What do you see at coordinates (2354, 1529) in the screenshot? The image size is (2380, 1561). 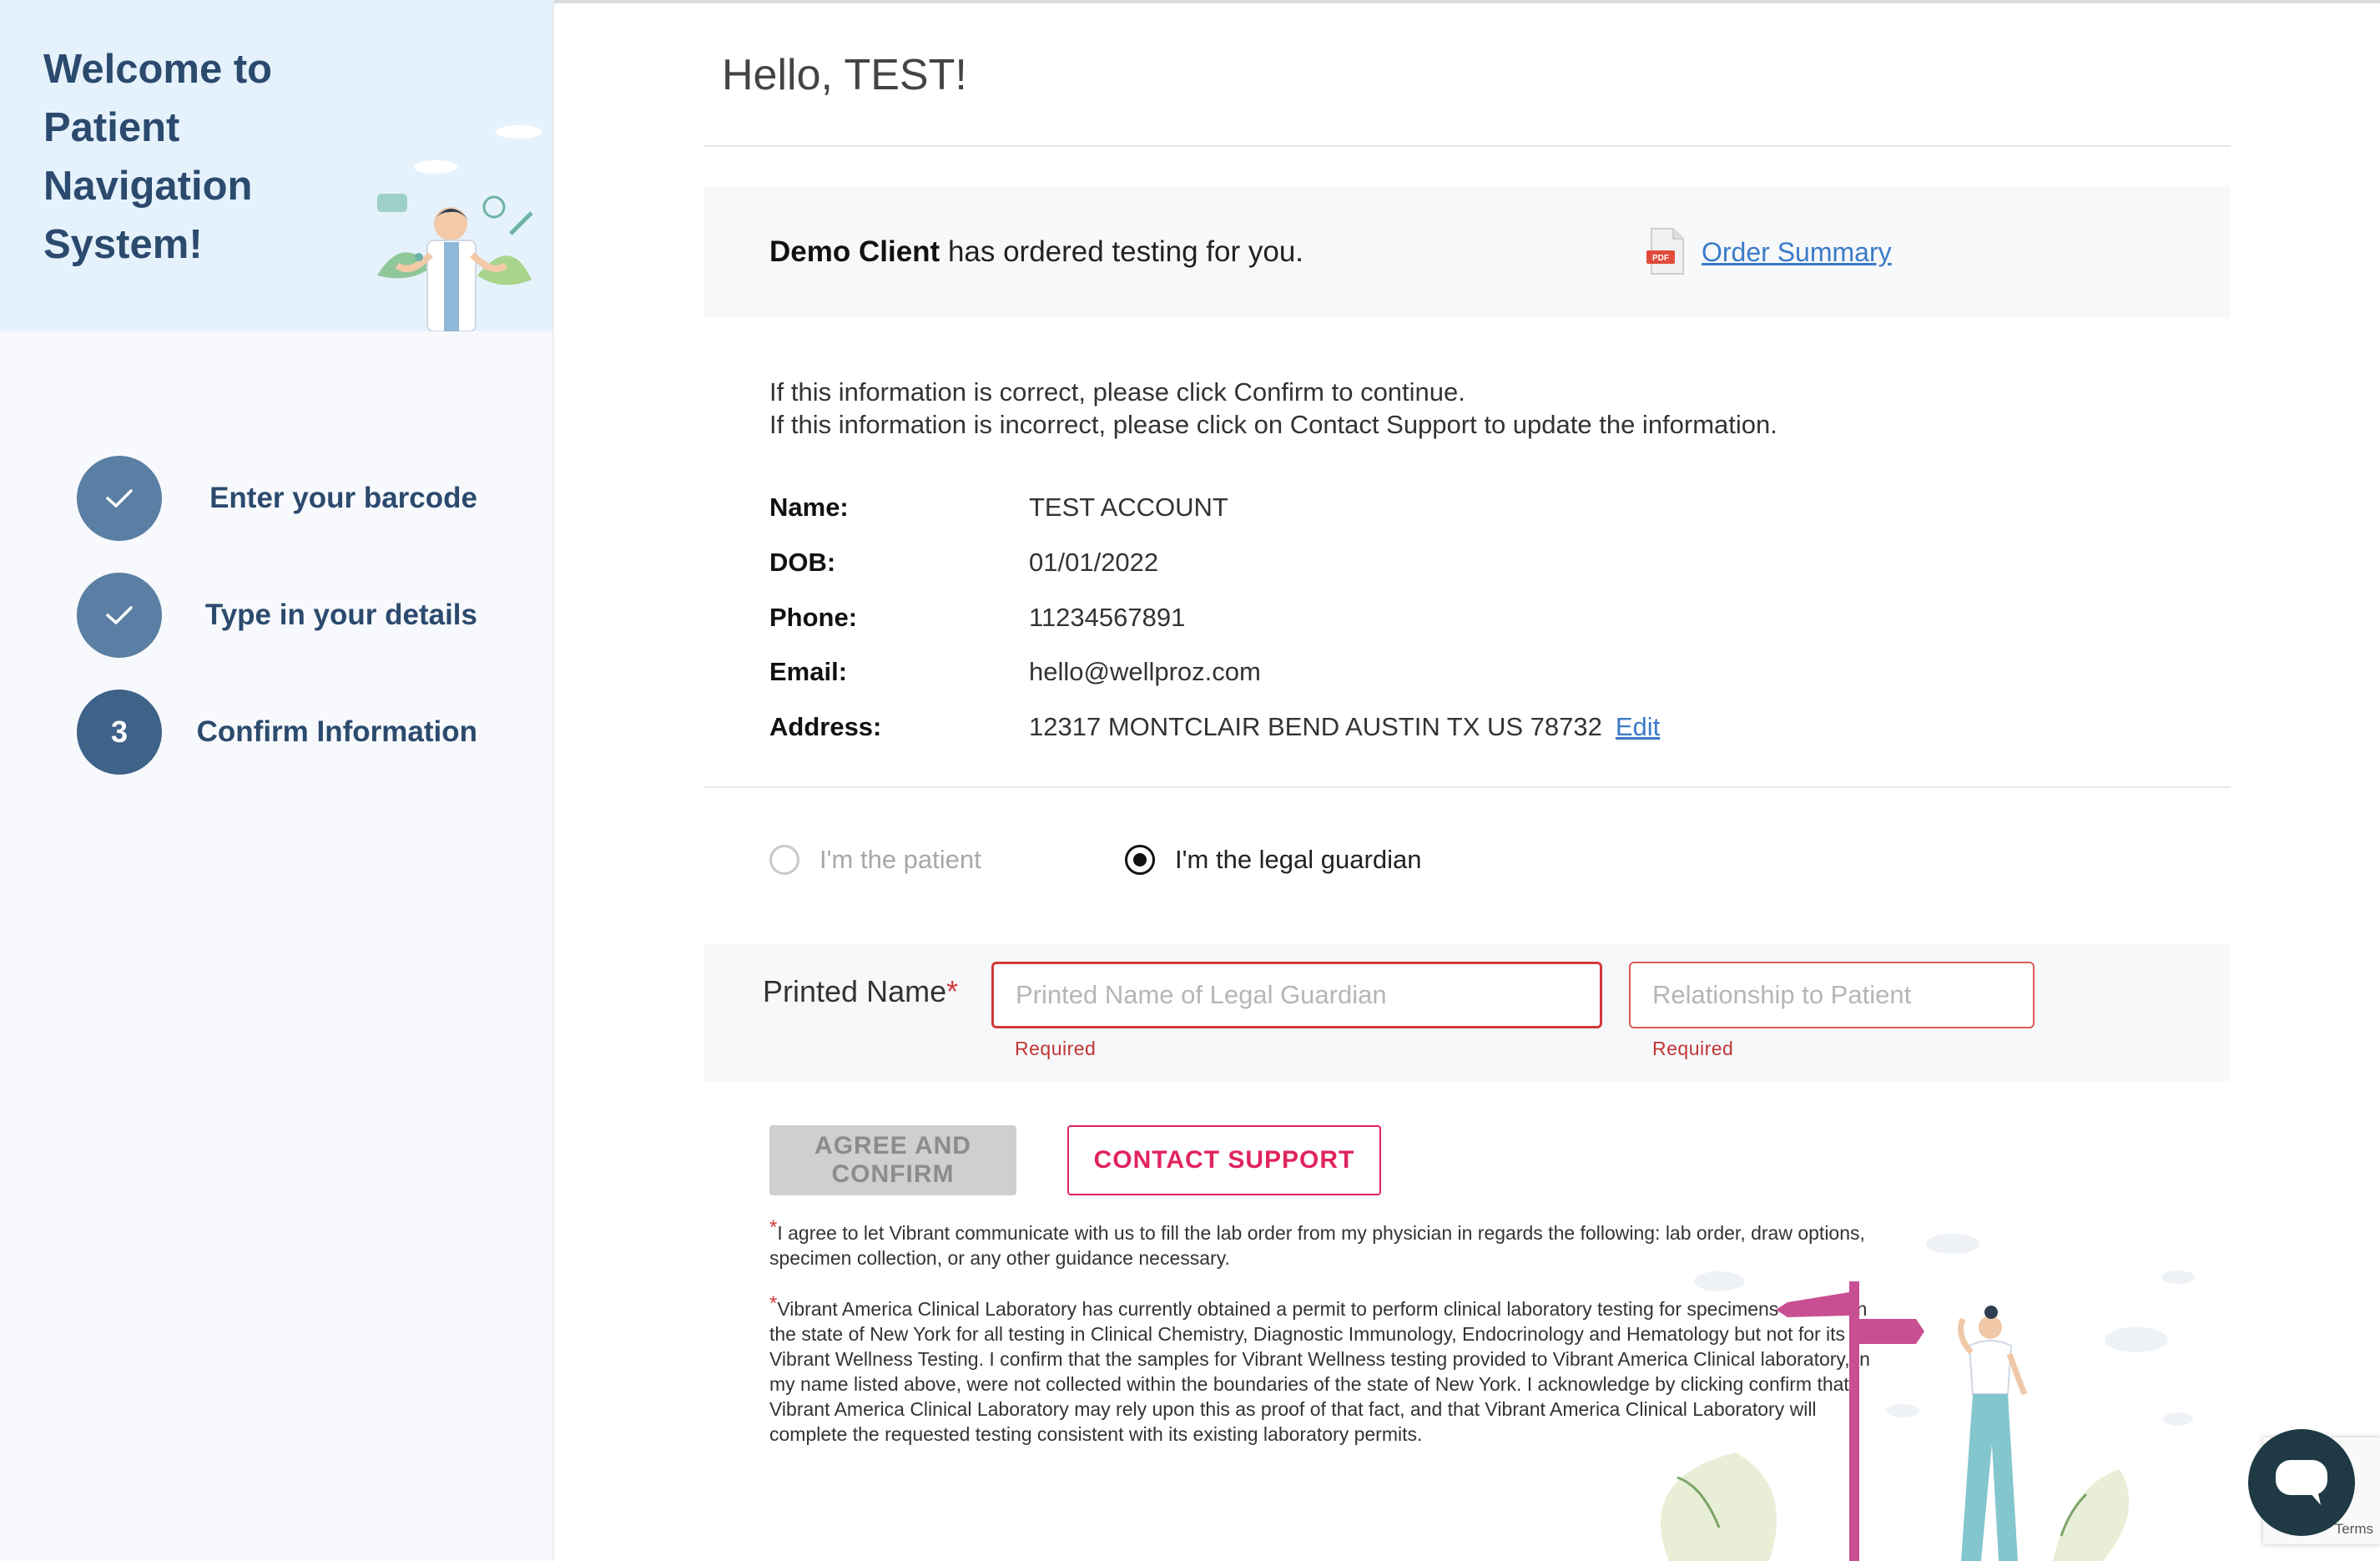 I see `recaptcha-terms: Terms` at bounding box center [2354, 1529].